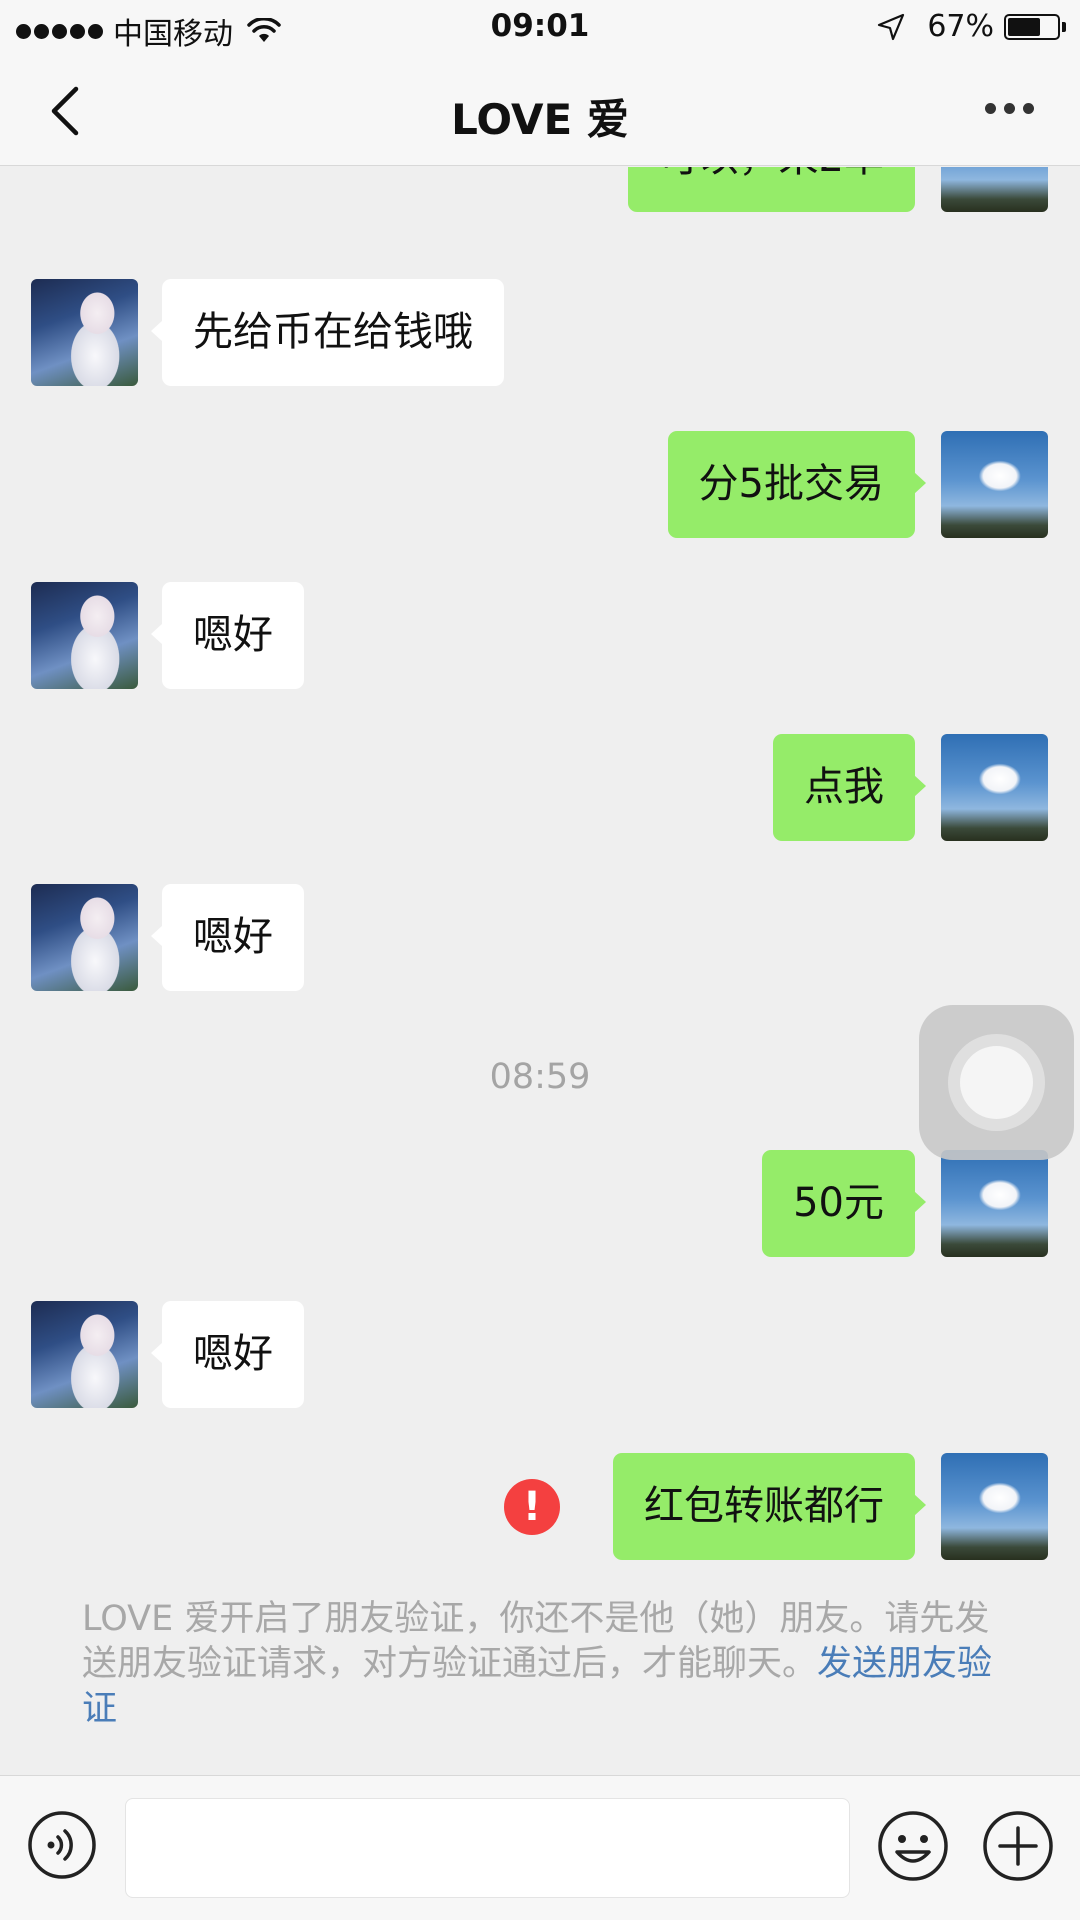  What do you see at coordinates (913, 1846) in the screenshot?
I see `emoji-icon` at bounding box center [913, 1846].